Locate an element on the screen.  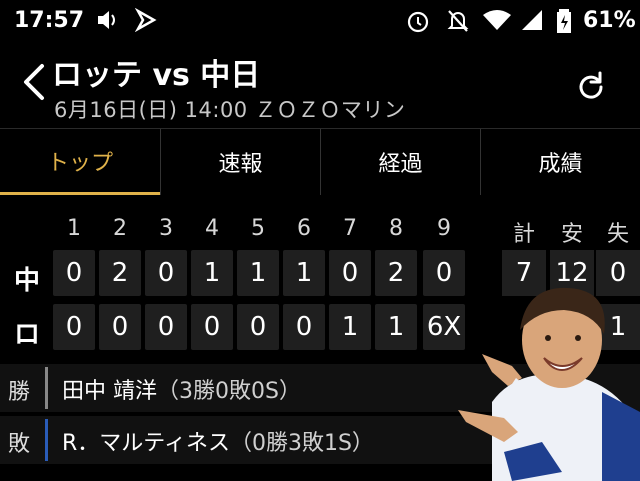
total-header: 安 is located at coordinates (571, 234).